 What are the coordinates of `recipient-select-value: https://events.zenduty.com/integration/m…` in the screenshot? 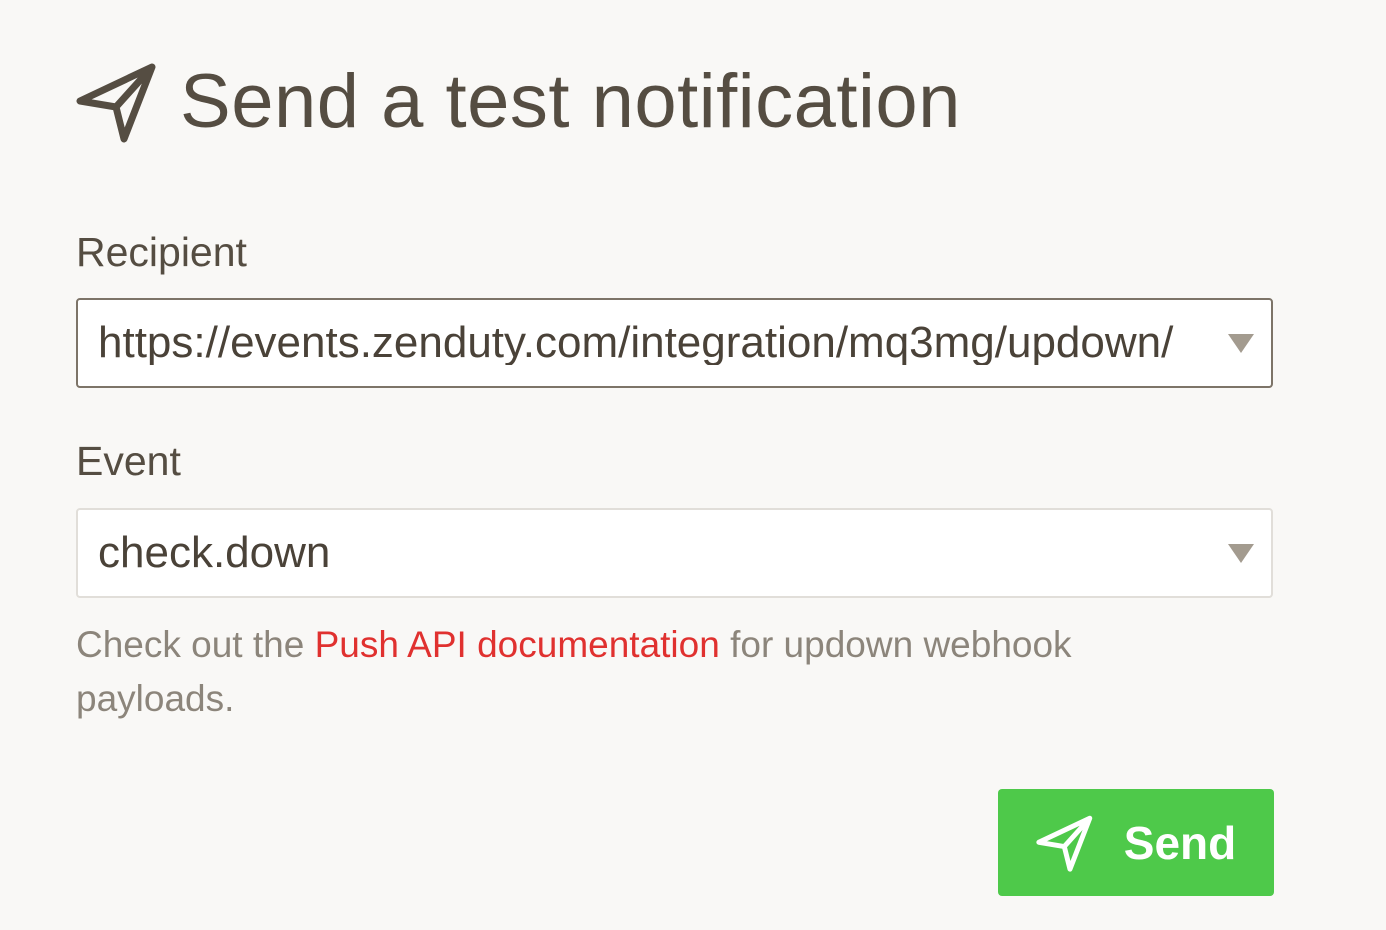 It's located at (636, 343).